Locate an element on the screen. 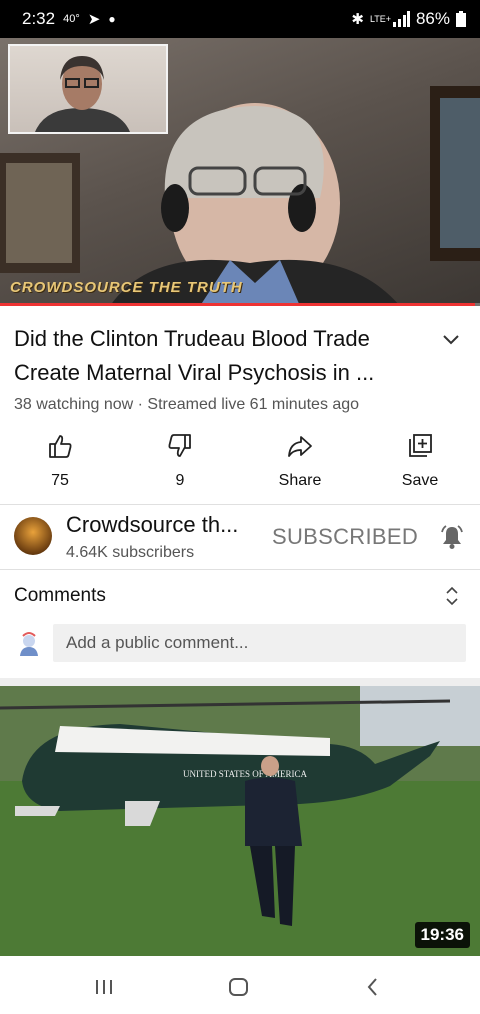  action-bar: 75 9 Share Save is located at coordinates (240, 461).